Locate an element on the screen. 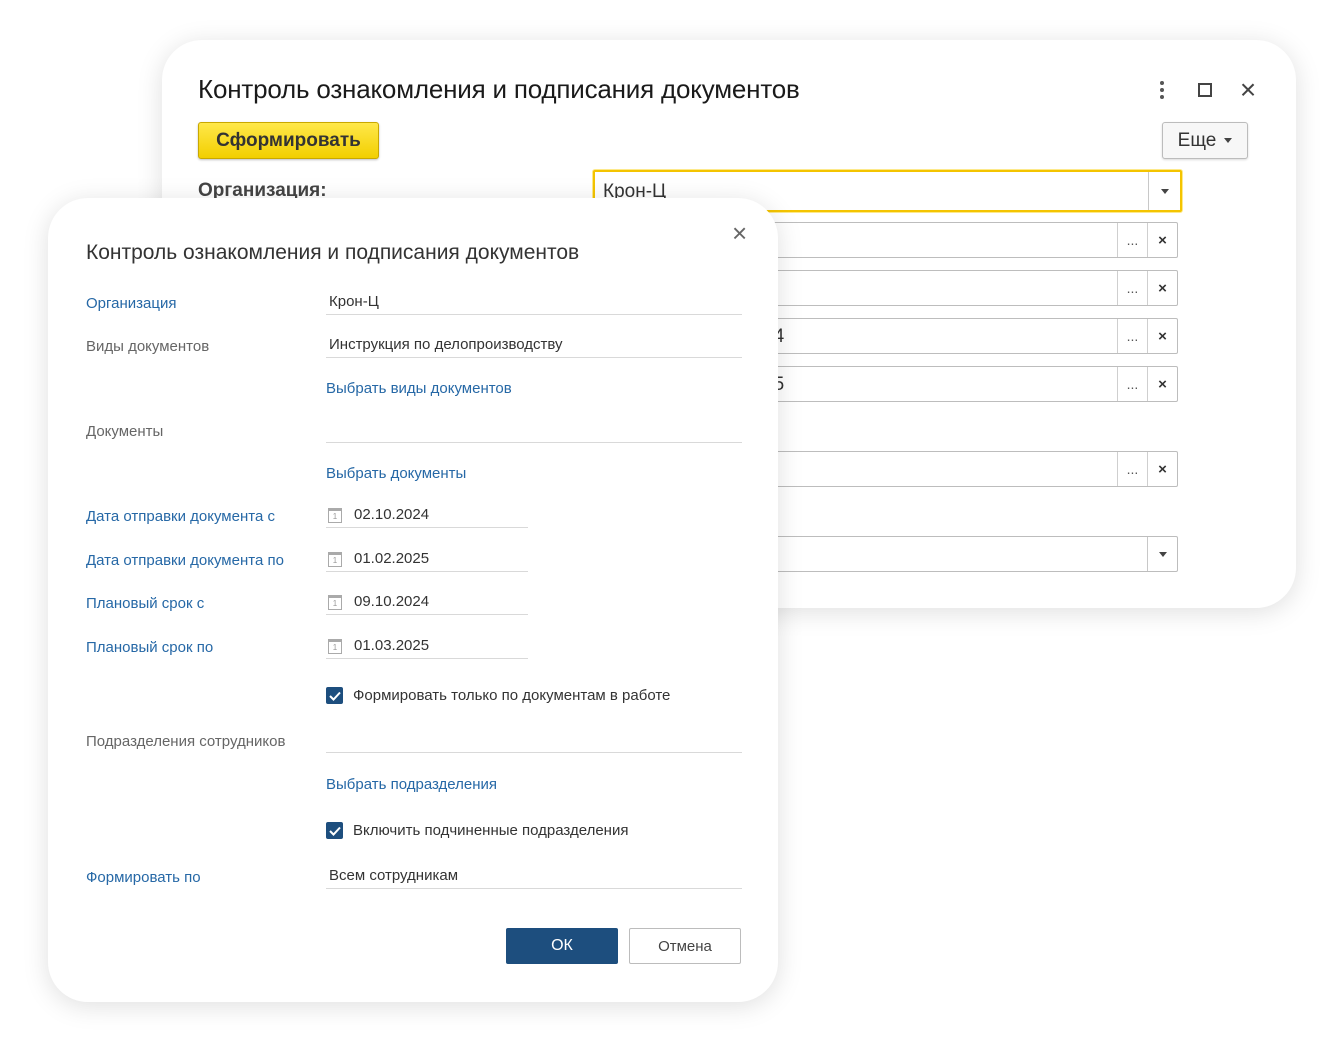  plan-to-value: 01.03.2025 is located at coordinates (392, 645).